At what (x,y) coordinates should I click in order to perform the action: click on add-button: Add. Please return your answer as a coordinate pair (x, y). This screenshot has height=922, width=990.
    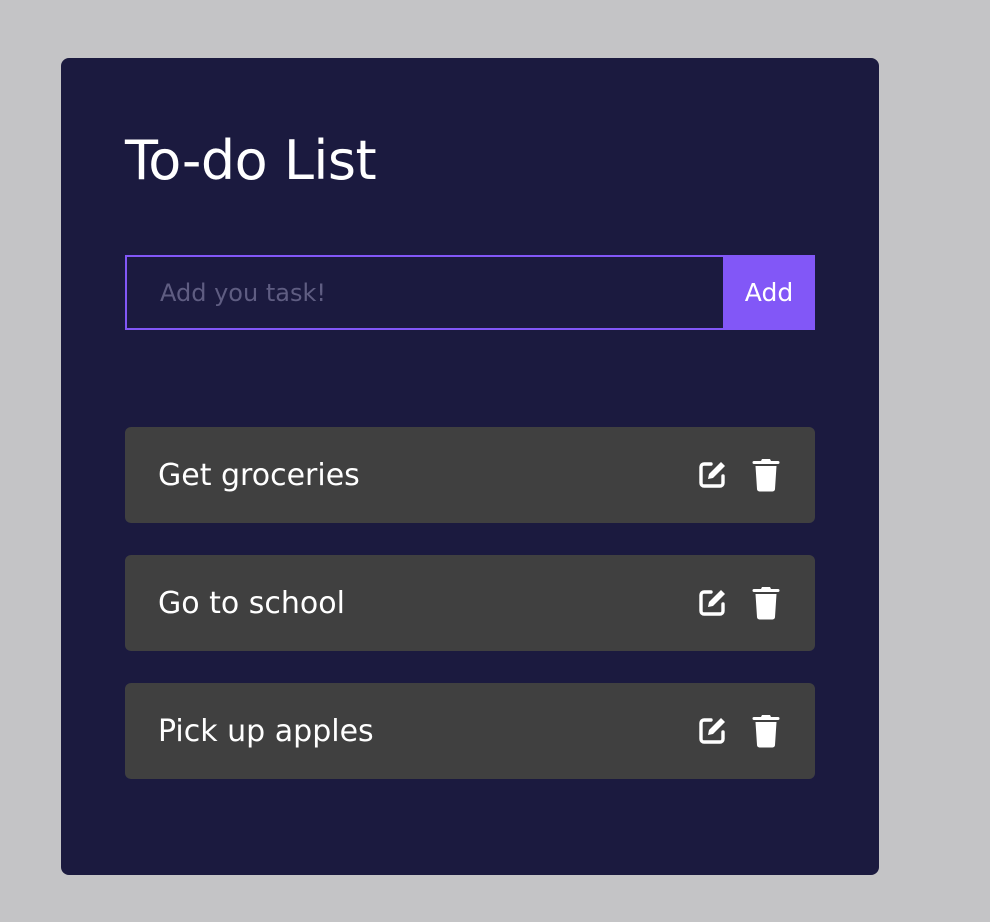
    Looking at the image, I should click on (769, 292).